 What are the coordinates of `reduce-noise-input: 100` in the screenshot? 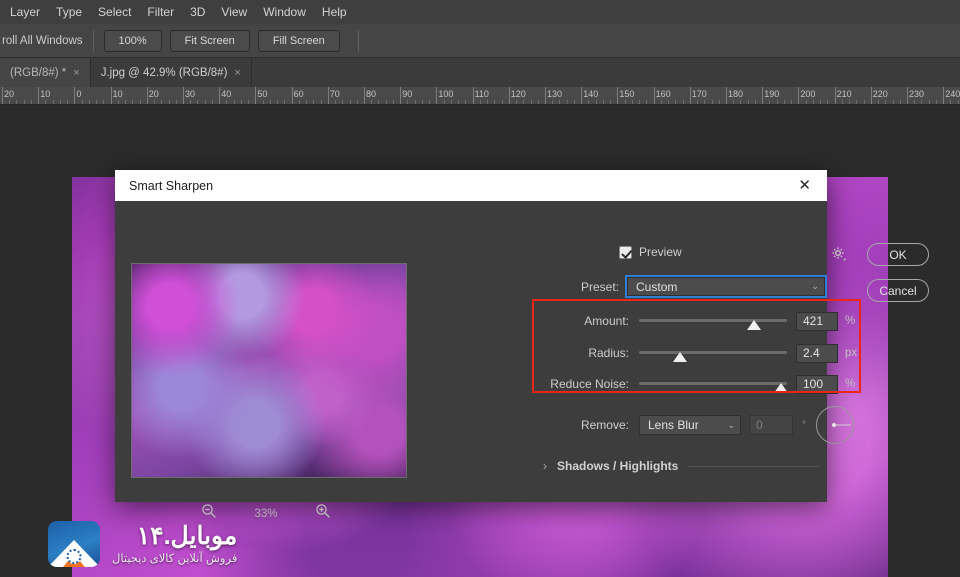 It's located at (817, 384).